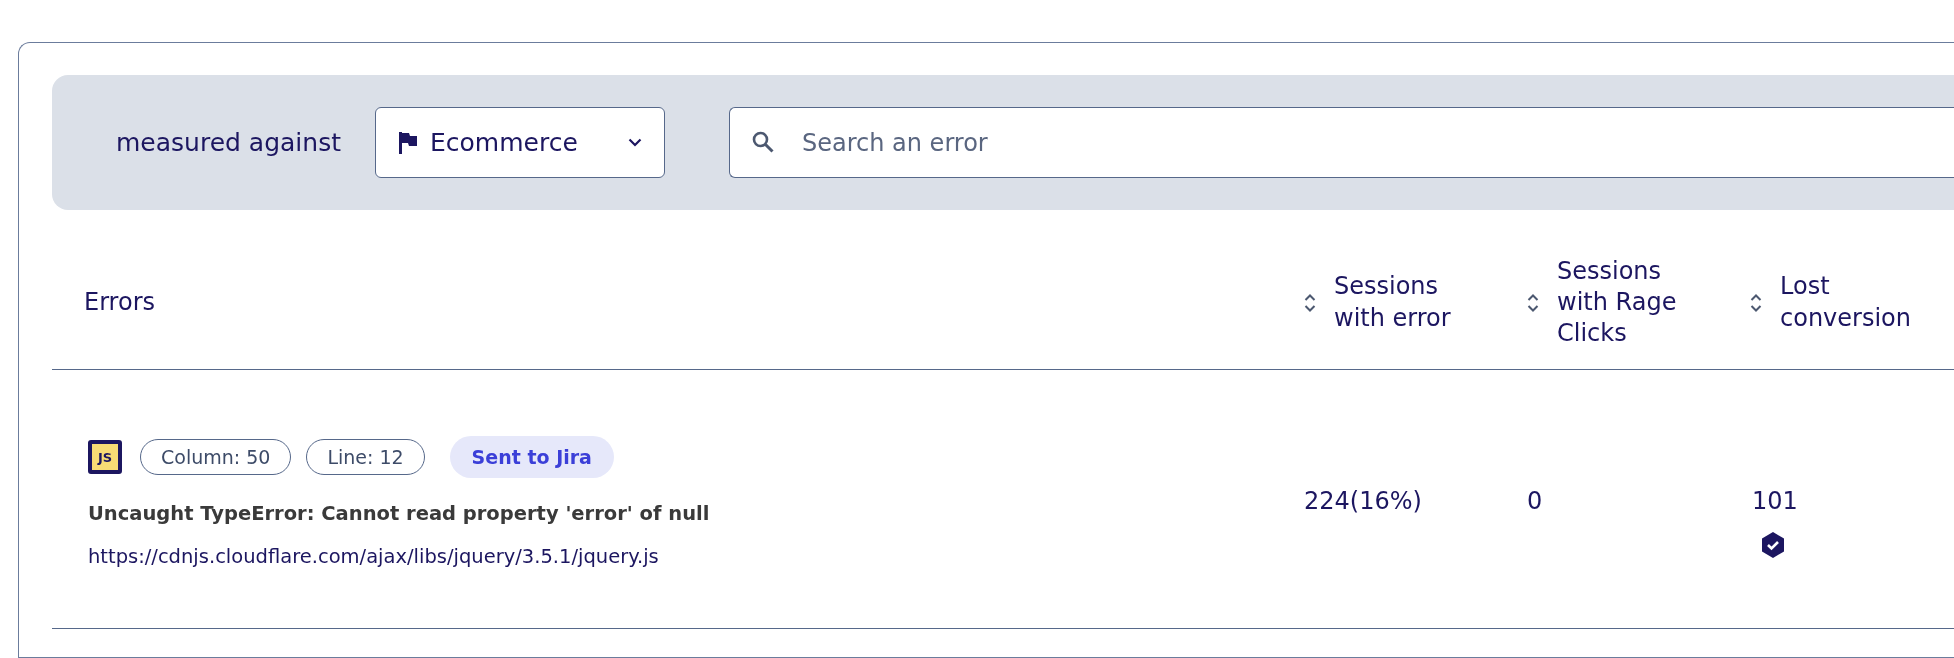 This screenshot has height=658, width=1954. I want to click on status-badge: Sent to Jira, so click(531, 457).